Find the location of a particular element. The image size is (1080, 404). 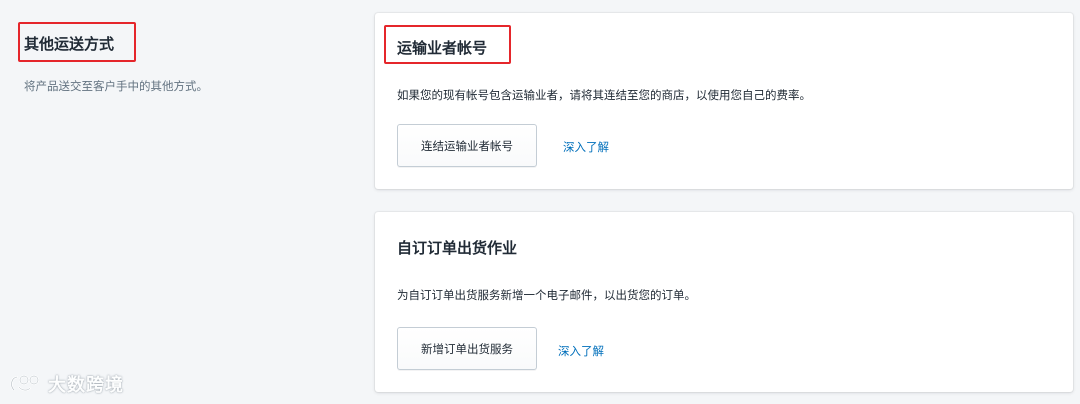

watermark-text: 大数跨境 is located at coordinates (86, 385).